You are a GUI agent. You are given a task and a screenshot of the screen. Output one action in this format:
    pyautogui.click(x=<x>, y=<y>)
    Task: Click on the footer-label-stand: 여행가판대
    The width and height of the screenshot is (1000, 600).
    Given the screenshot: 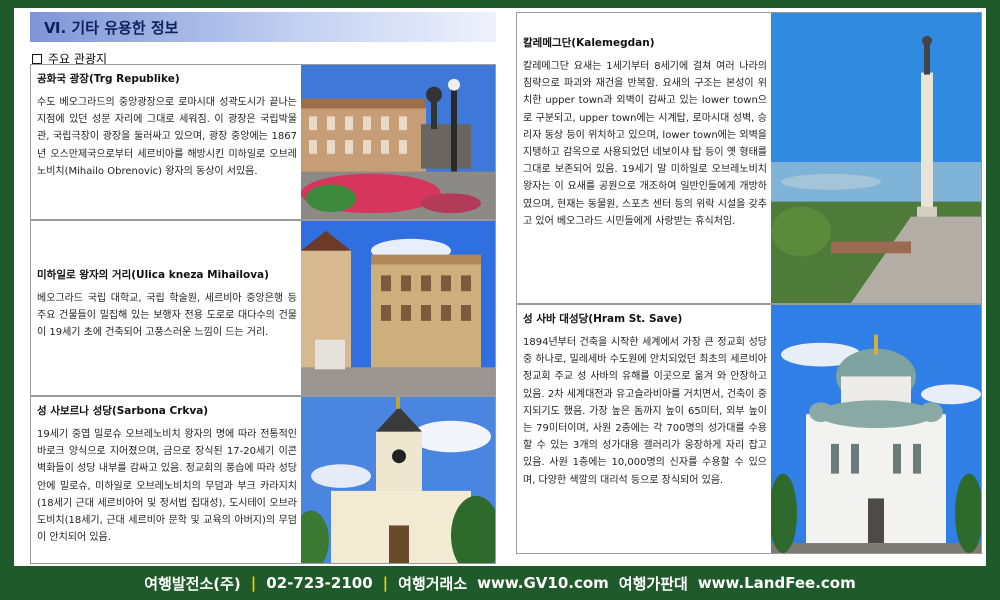 What is the action you would take?
    pyautogui.click(x=653, y=583)
    